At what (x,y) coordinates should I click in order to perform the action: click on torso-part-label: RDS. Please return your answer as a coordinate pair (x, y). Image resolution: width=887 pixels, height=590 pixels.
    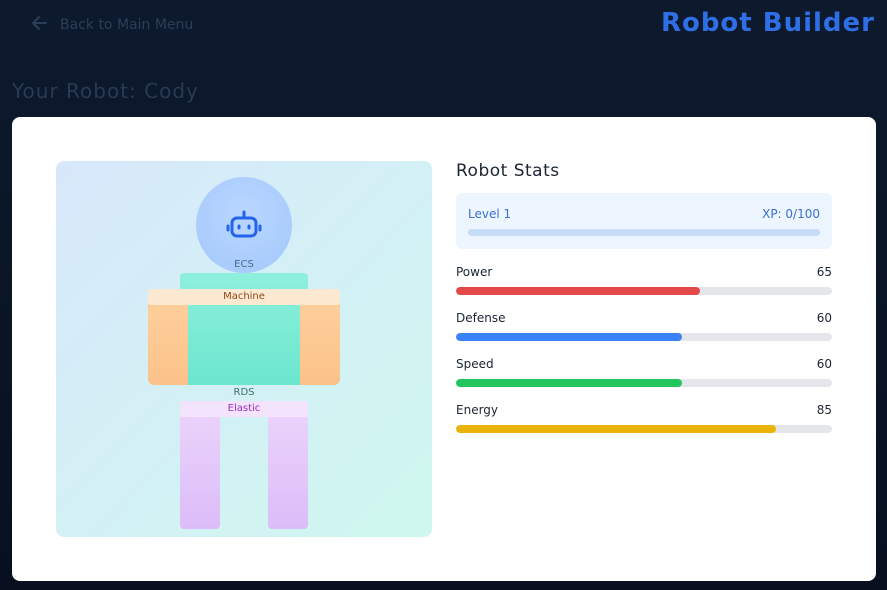
    Looking at the image, I should click on (244, 392).